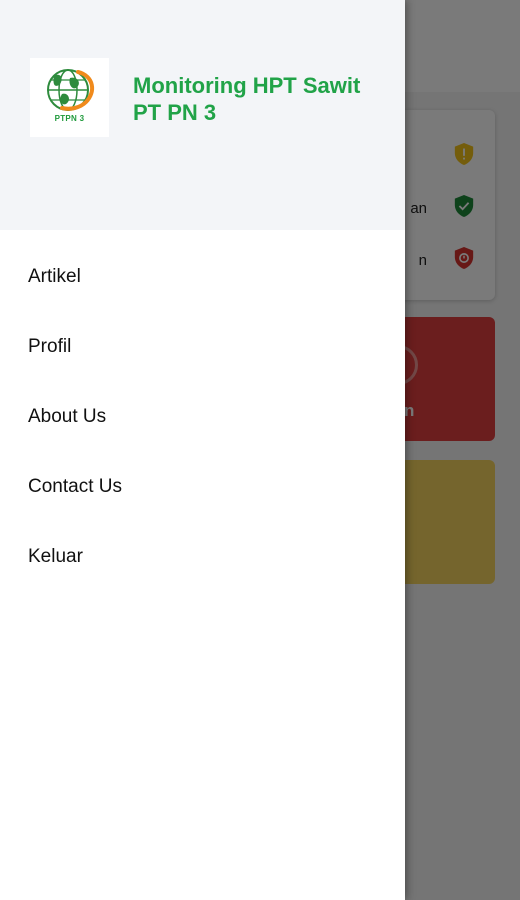 Image resolution: width=520 pixels, height=900 pixels. Describe the element at coordinates (202, 277) in the screenshot. I see `menu-item-artikel: Artikel` at that location.